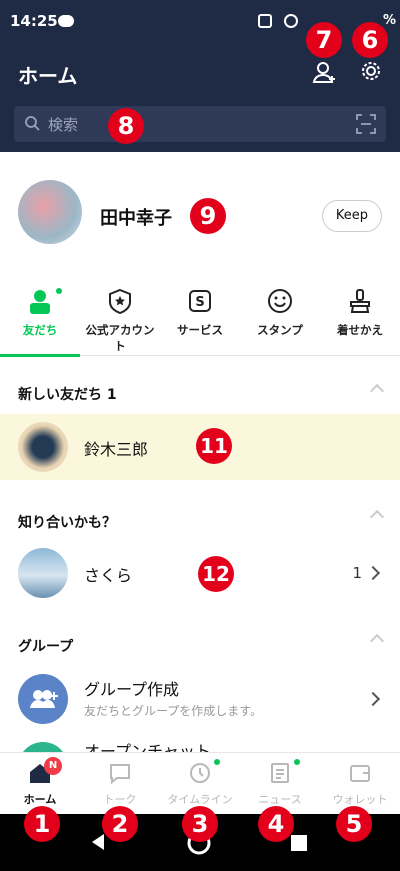 Image resolution: width=400 pixels, height=871 pixels. I want to click on app-header: ホーム 検索, so click(200, 97).